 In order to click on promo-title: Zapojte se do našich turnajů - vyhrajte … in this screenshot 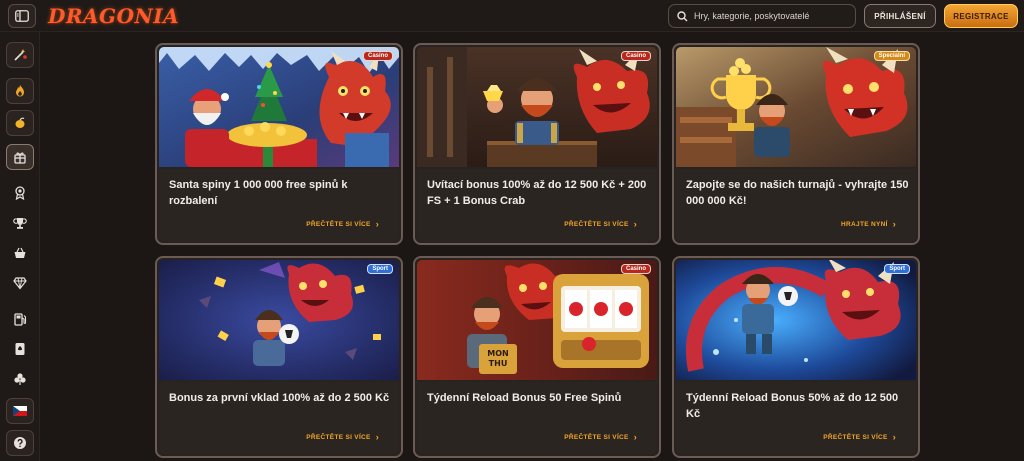, I will do `click(797, 193)`.